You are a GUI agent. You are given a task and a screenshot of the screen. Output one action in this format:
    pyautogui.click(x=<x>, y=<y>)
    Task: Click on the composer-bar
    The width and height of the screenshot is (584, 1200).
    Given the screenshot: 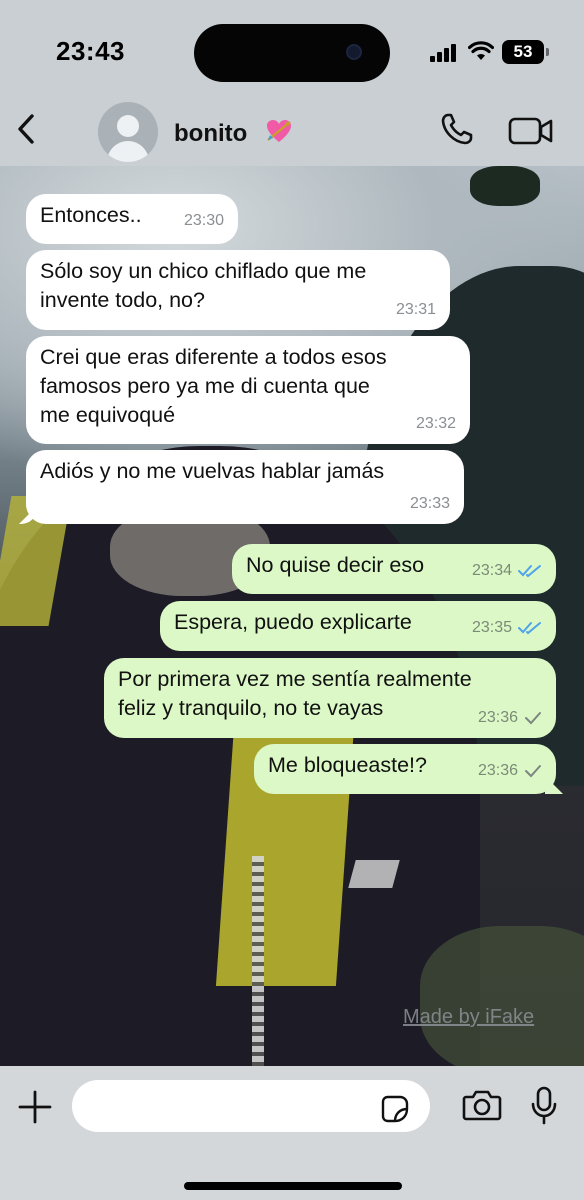 What is the action you would take?
    pyautogui.click(x=292, y=1133)
    